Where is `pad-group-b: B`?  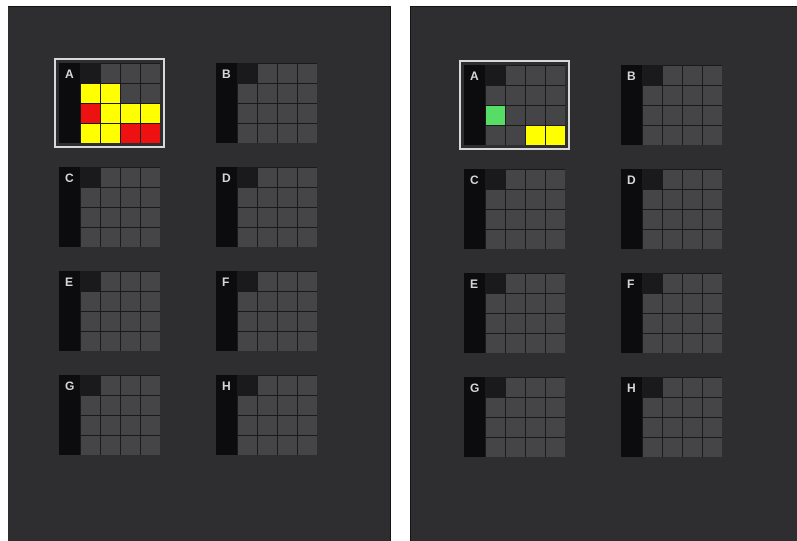
pad-group-b: B is located at coordinates (266, 103).